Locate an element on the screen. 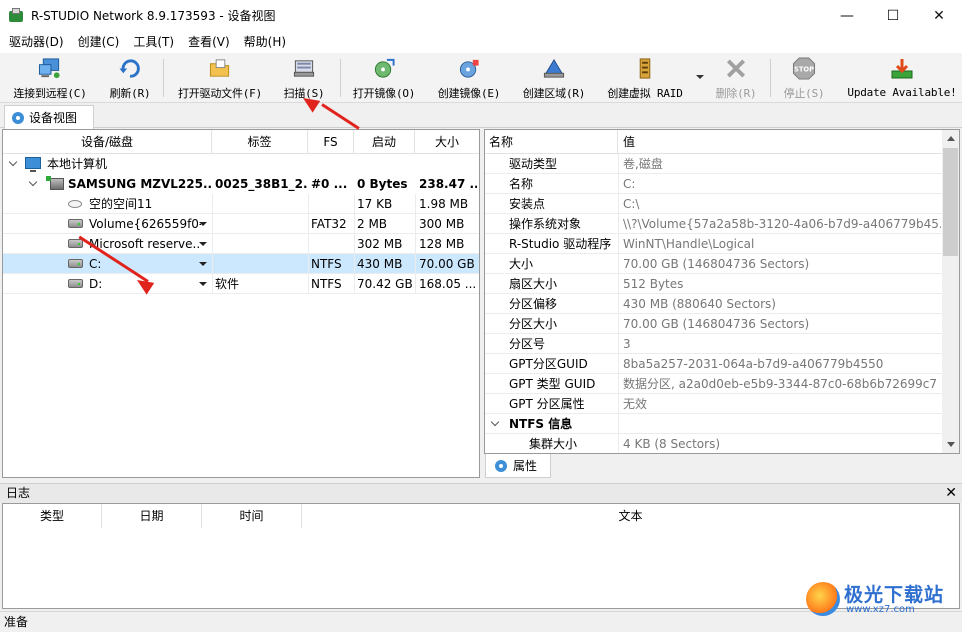 The image size is (962, 632). watermark-logo-icon is located at coordinates (823, 599).